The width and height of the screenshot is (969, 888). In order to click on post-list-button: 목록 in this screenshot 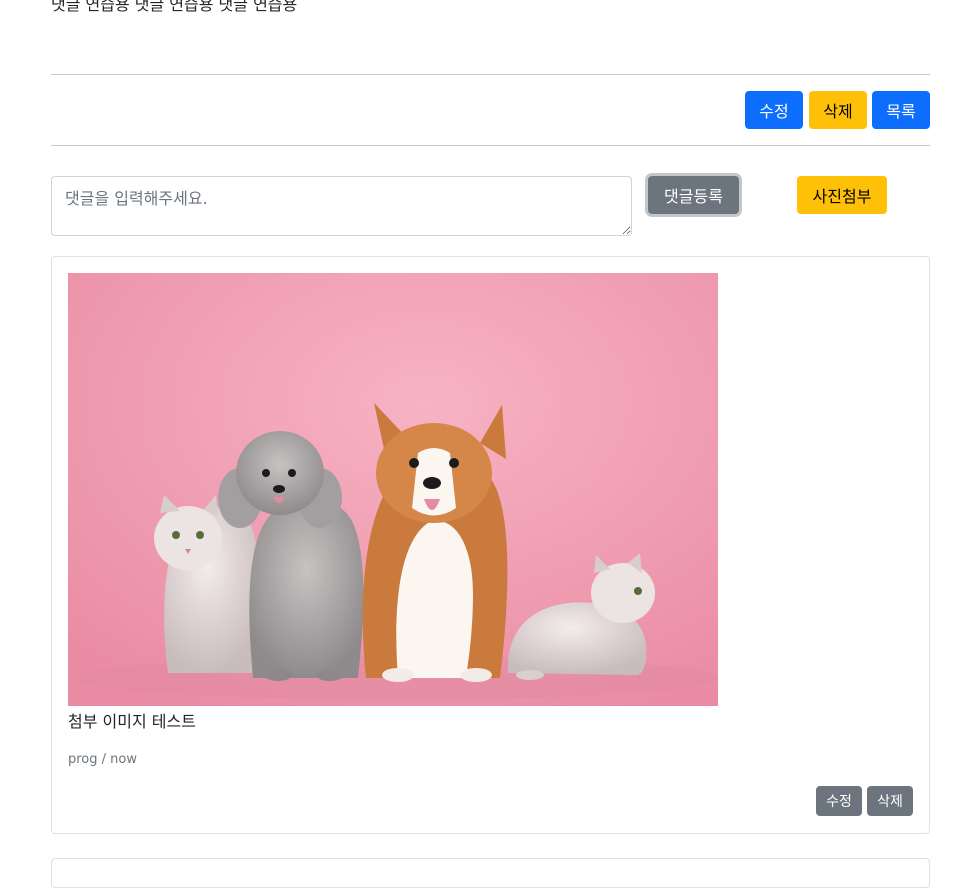, I will do `click(901, 110)`.